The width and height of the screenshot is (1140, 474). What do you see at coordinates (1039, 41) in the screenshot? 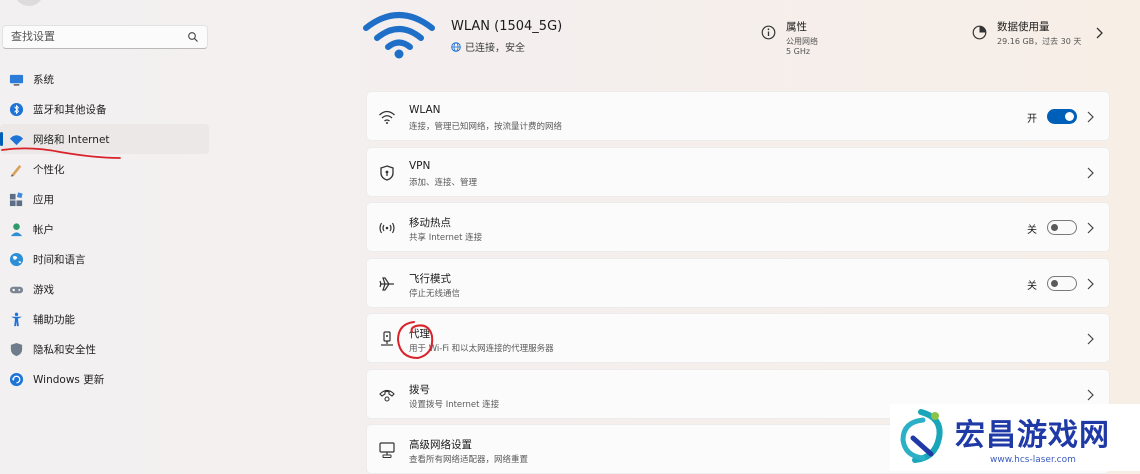
I see `data-usage-amount: 29.16 GB，过去 30 天` at bounding box center [1039, 41].